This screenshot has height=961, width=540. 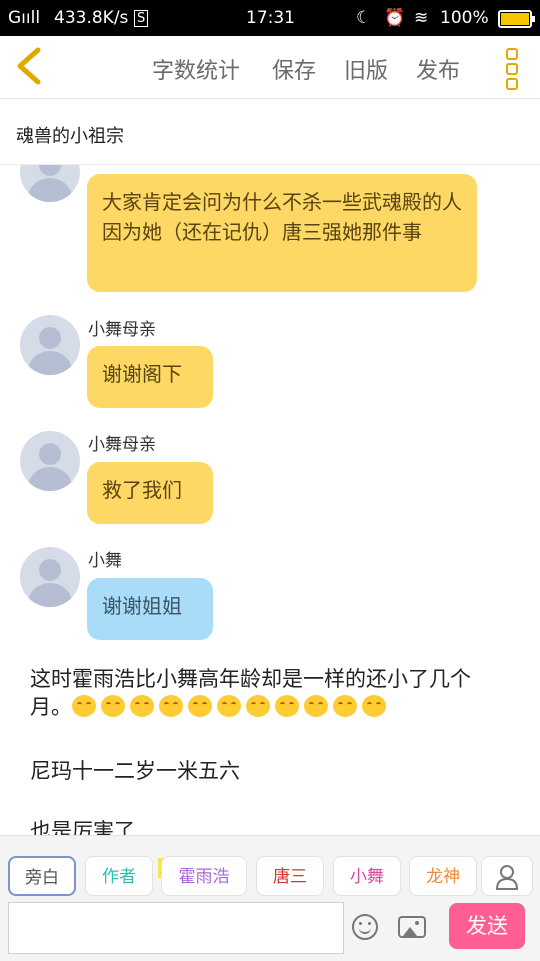 What do you see at coordinates (412, 927) in the screenshot?
I see `image-icon` at bounding box center [412, 927].